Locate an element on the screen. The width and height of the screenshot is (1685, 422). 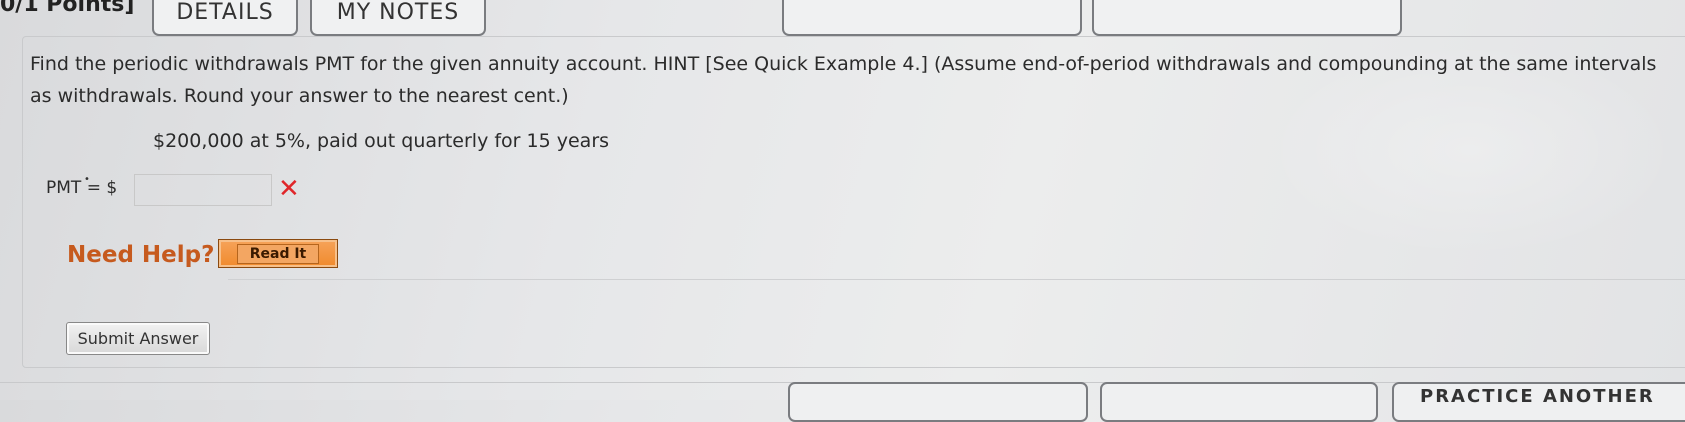
tab-my-notes: MY NOTES is located at coordinates (398, 18).